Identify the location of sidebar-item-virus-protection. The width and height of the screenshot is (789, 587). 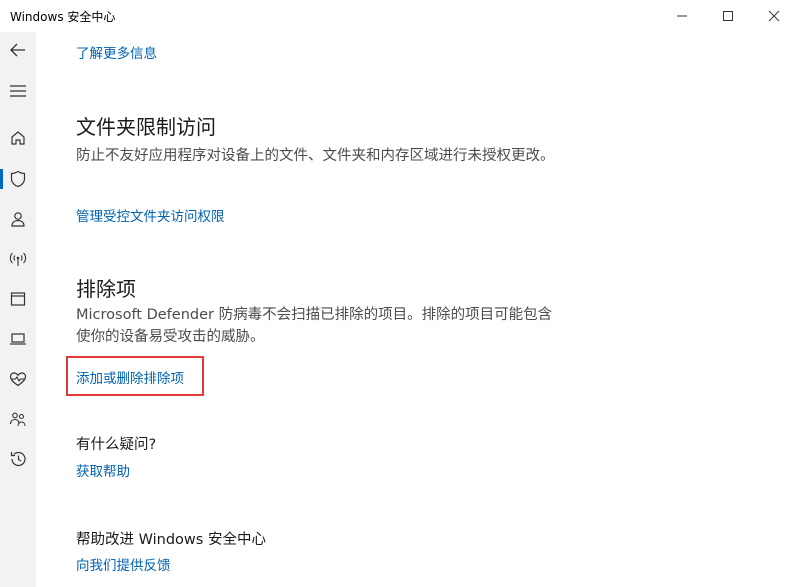
(18, 179).